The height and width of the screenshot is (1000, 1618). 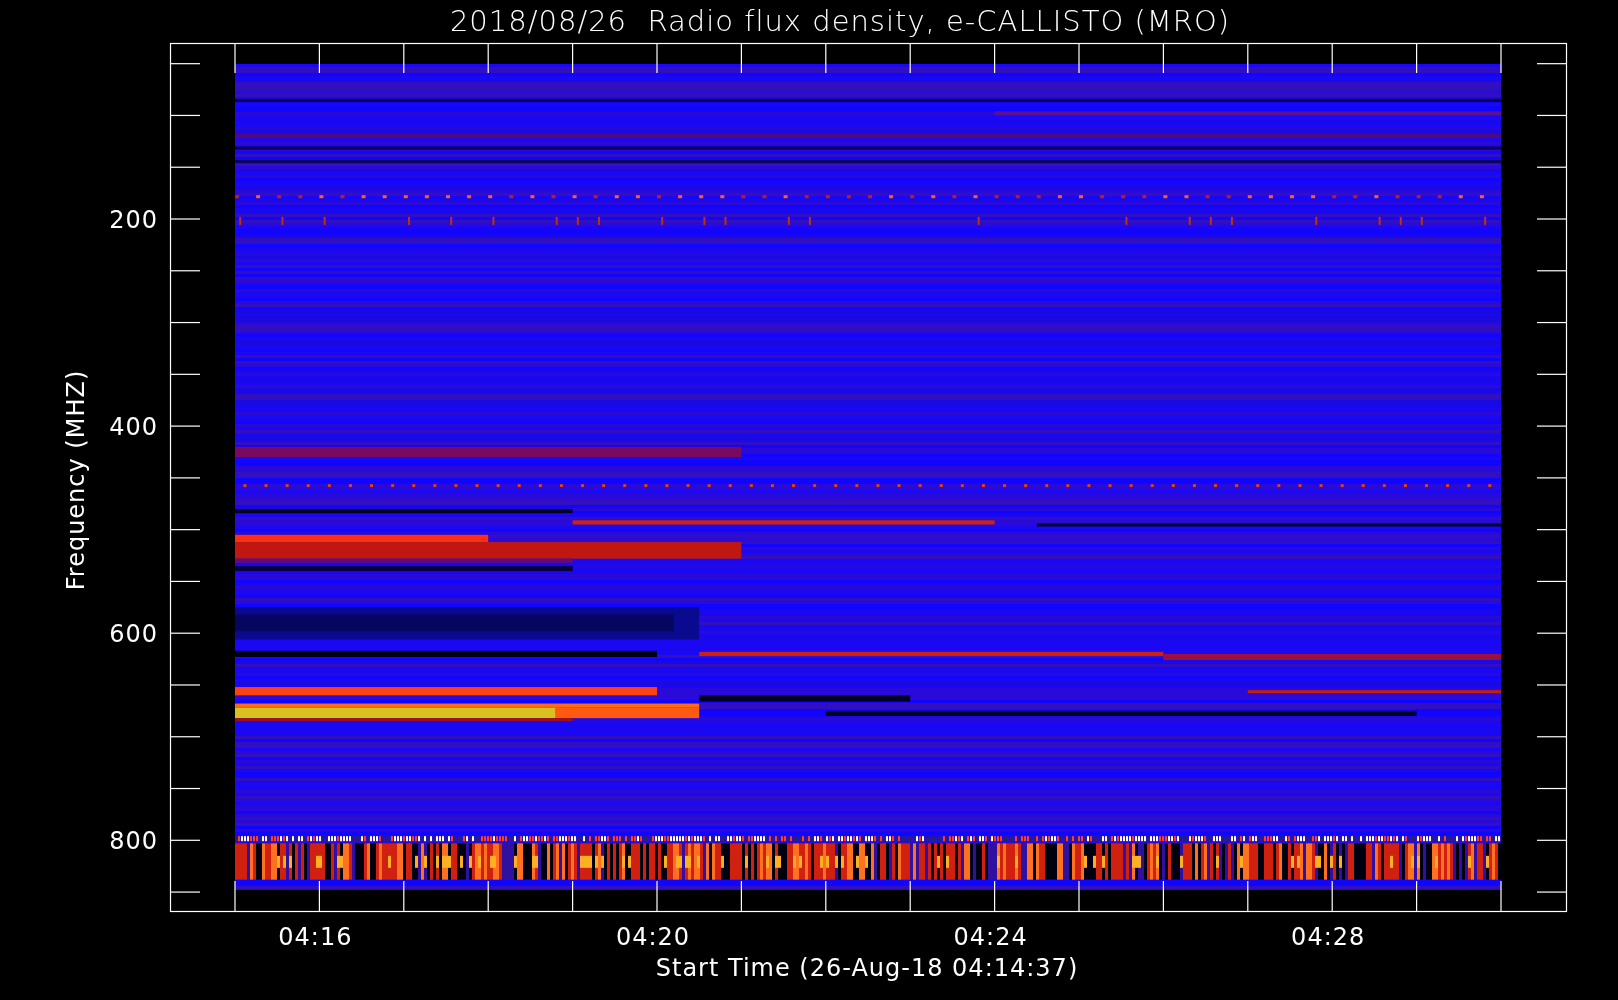 I want to click on axis-label: Start Time (26-Aug-18 04:14:37), so click(x=867, y=968).